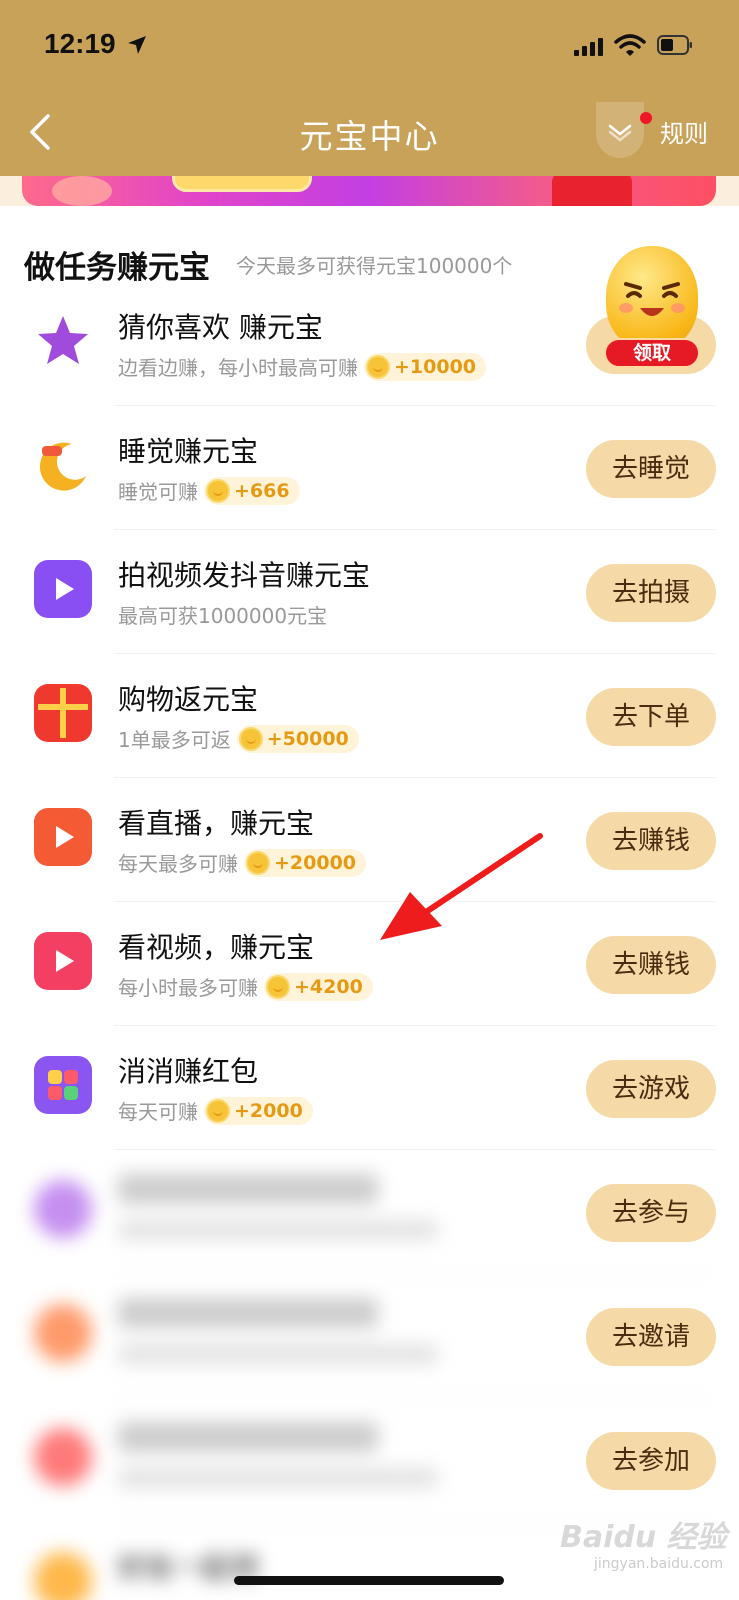 The image size is (739, 1600). What do you see at coordinates (369, 1211) in the screenshot?
I see `task-row-action: 去参与` at bounding box center [369, 1211].